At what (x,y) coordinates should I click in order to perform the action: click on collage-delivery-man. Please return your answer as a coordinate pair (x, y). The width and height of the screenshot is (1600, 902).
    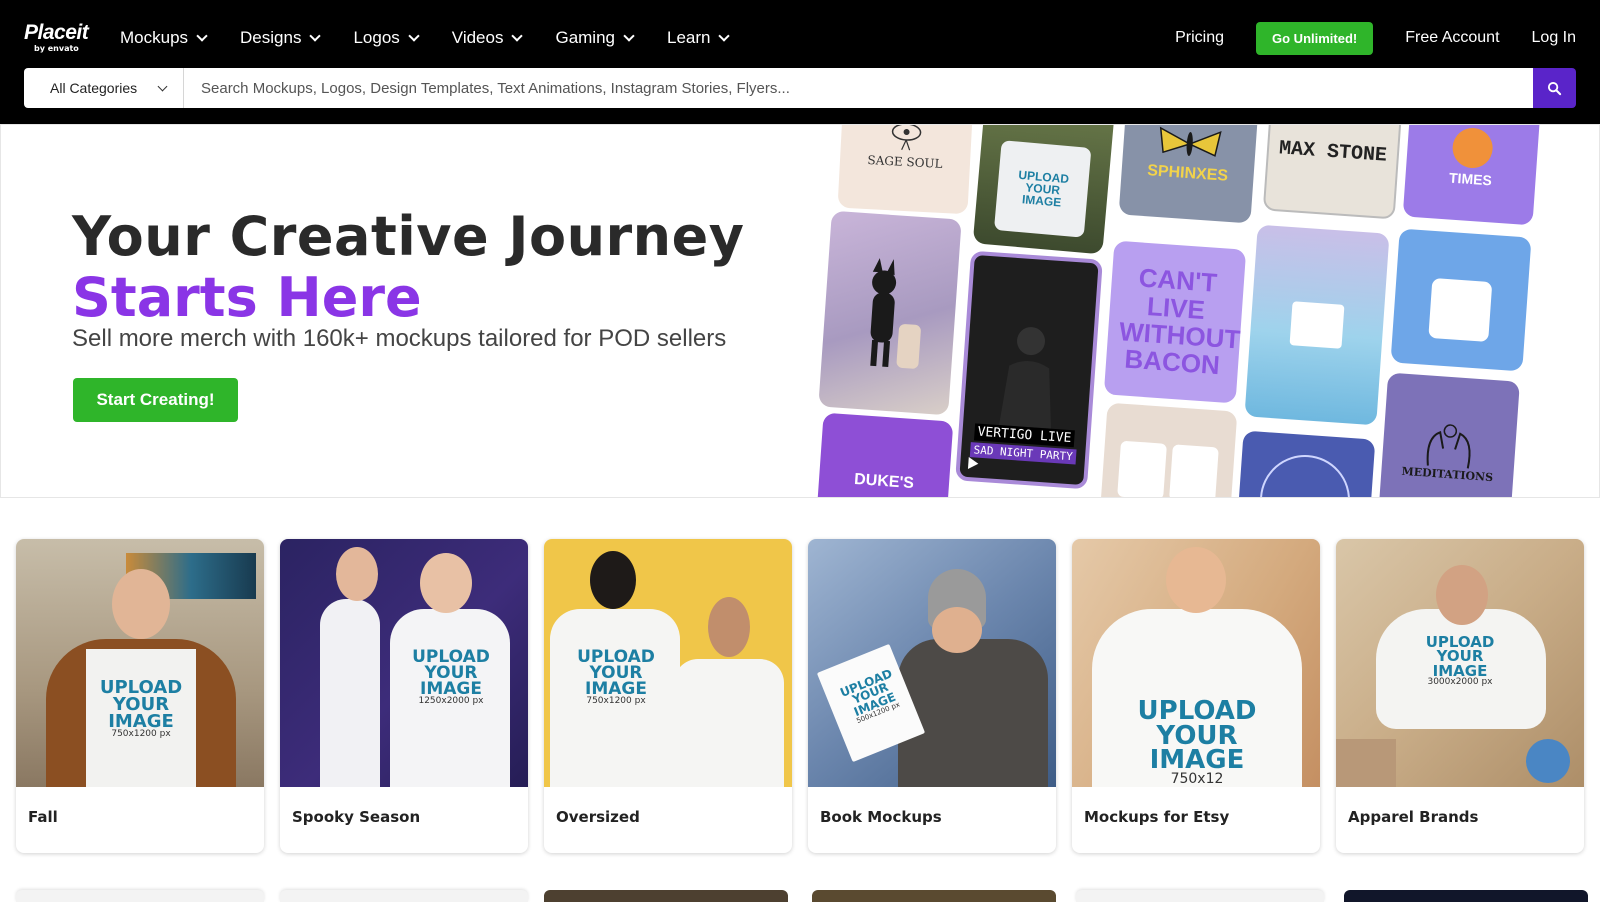
    Looking at the image, I should click on (1461, 300).